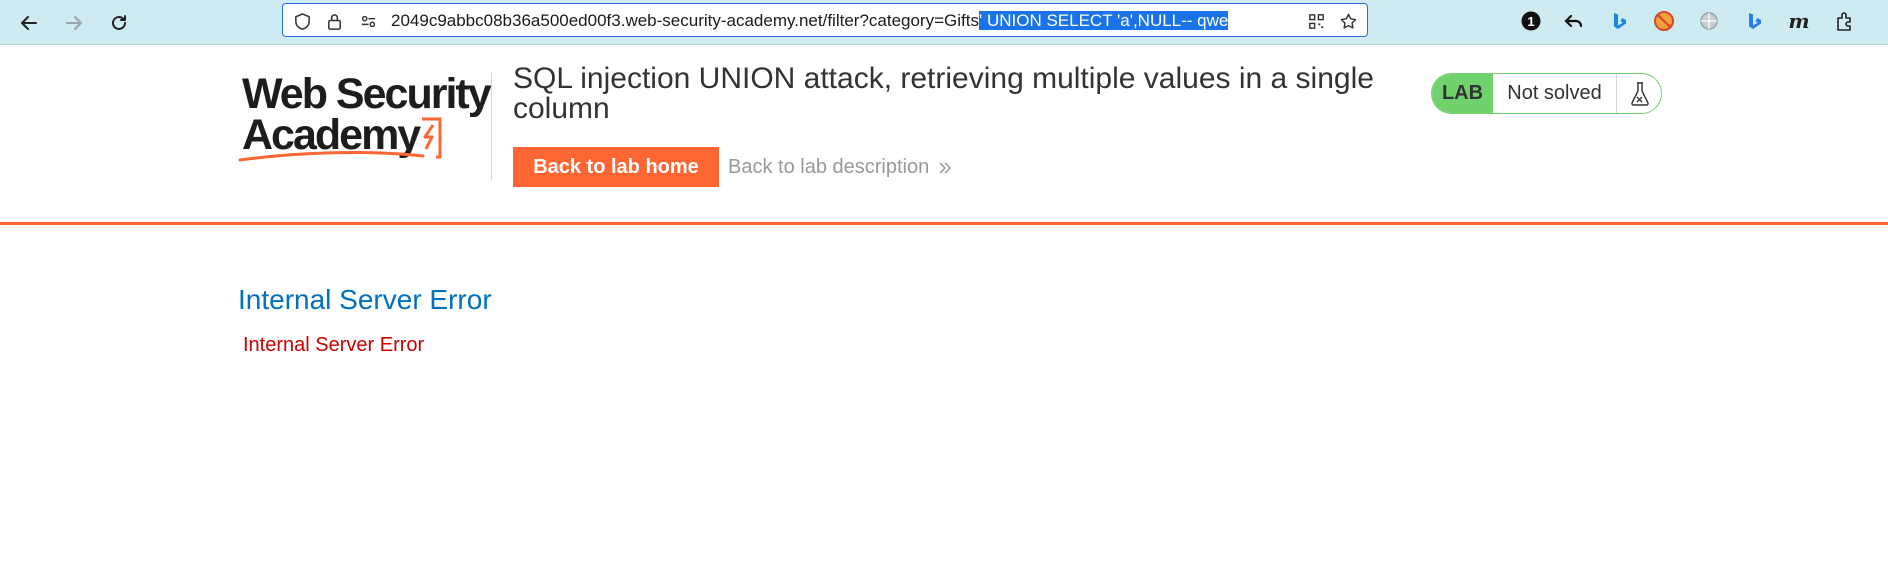 The image size is (1888, 576). I want to click on bing-copilot-icon, so click(1754, 21).